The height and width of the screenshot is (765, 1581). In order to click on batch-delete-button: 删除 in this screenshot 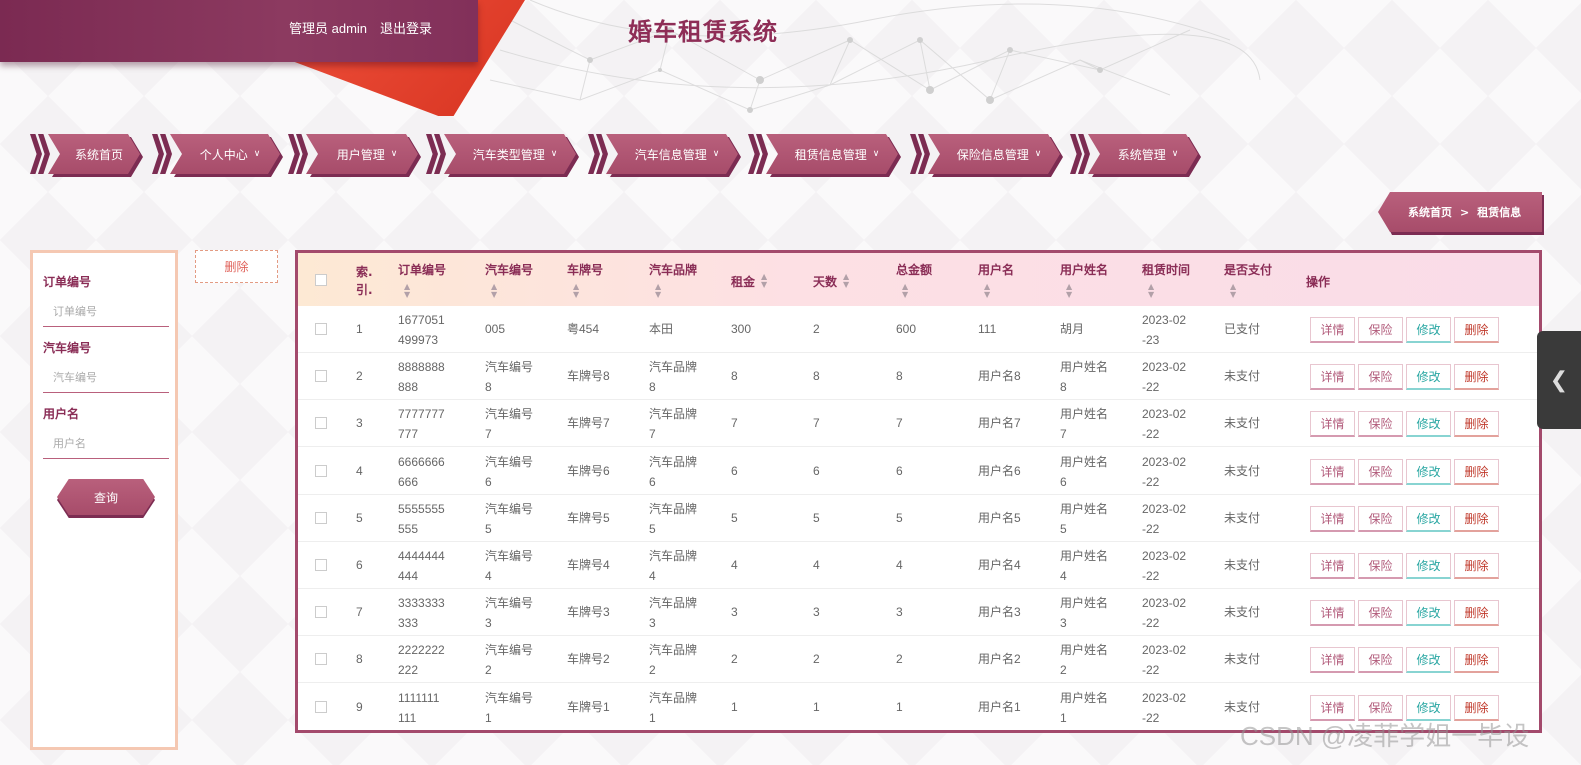, I will do `click(236, 266)`.